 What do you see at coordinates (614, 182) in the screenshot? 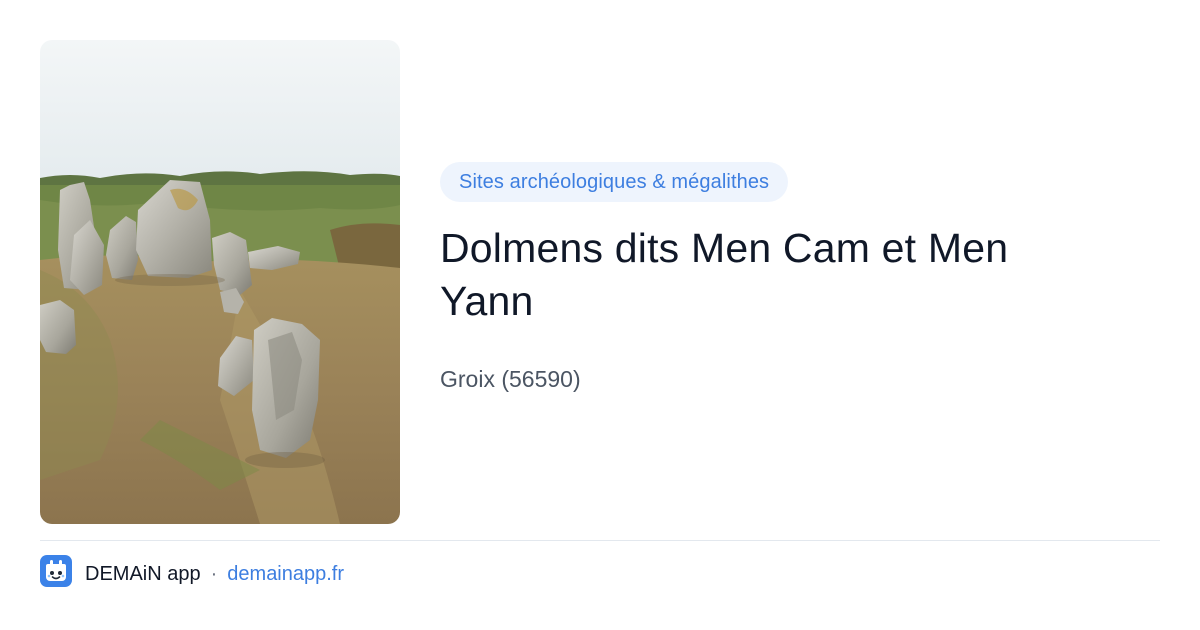
I see `category-badge: Sites archéologiques & mégalithes` at bounding box center [614, 182].